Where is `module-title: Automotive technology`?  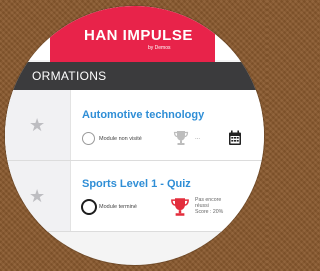
module-title: Automotive technology is located at coordinates (143, 115).